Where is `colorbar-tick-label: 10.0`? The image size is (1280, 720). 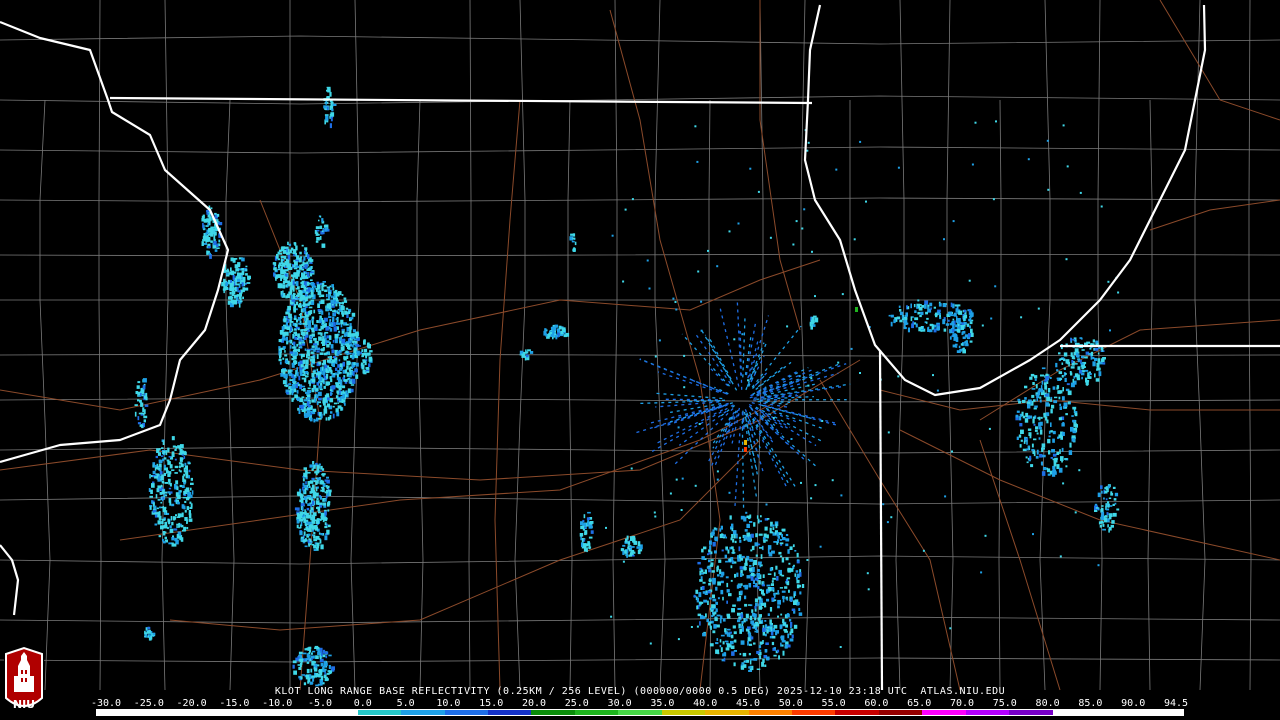
colorbar-tick-label: 10.0 is located at coordinates (448, 703).